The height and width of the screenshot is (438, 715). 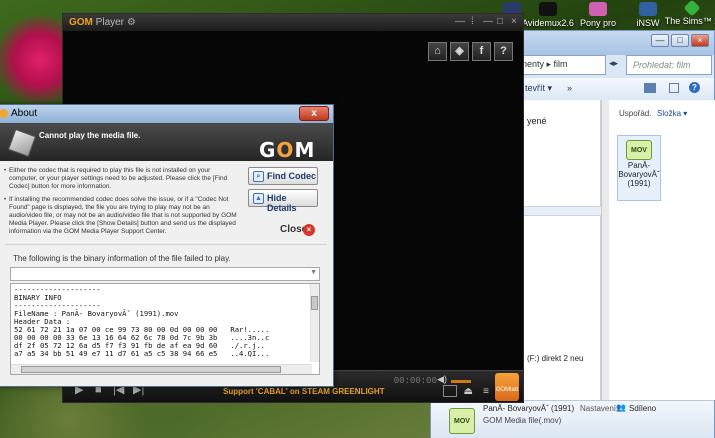 I want to click on find-codec-button: ⌕ Find Codec, so click(x=283, y=176).